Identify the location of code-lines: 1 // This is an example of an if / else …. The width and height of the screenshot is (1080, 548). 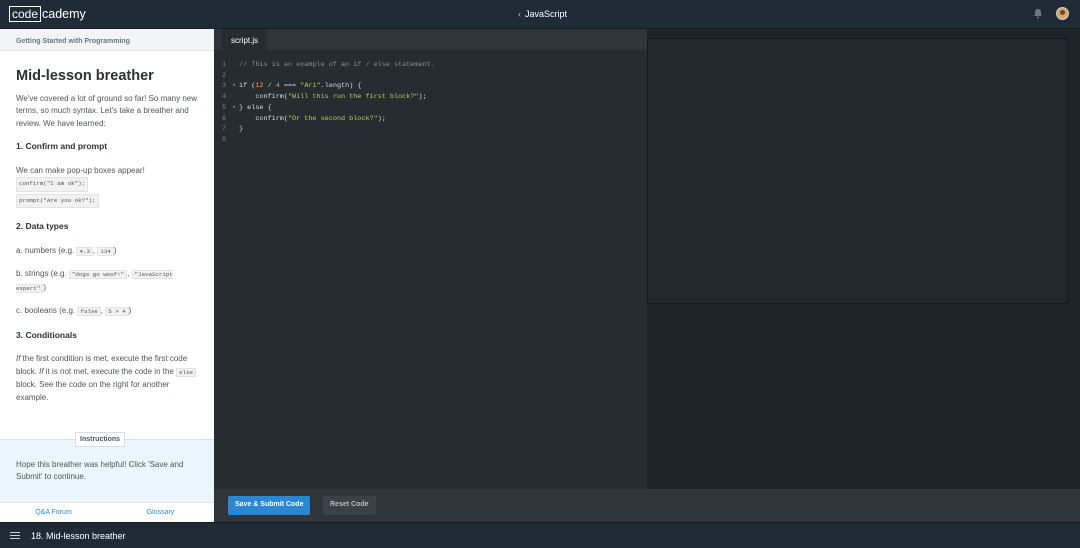
(328, 103).